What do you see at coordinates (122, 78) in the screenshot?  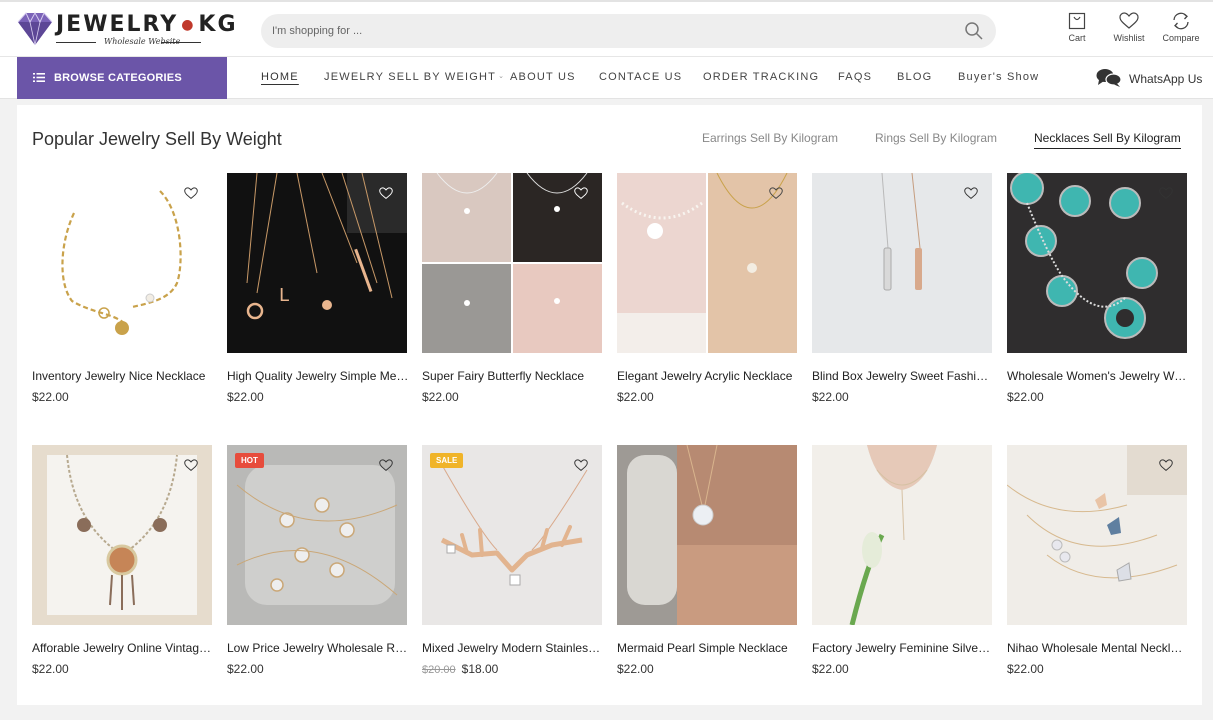 I see `browse-categories-button: BROWSE CATEGORIES` at bounding box center [122, 78].